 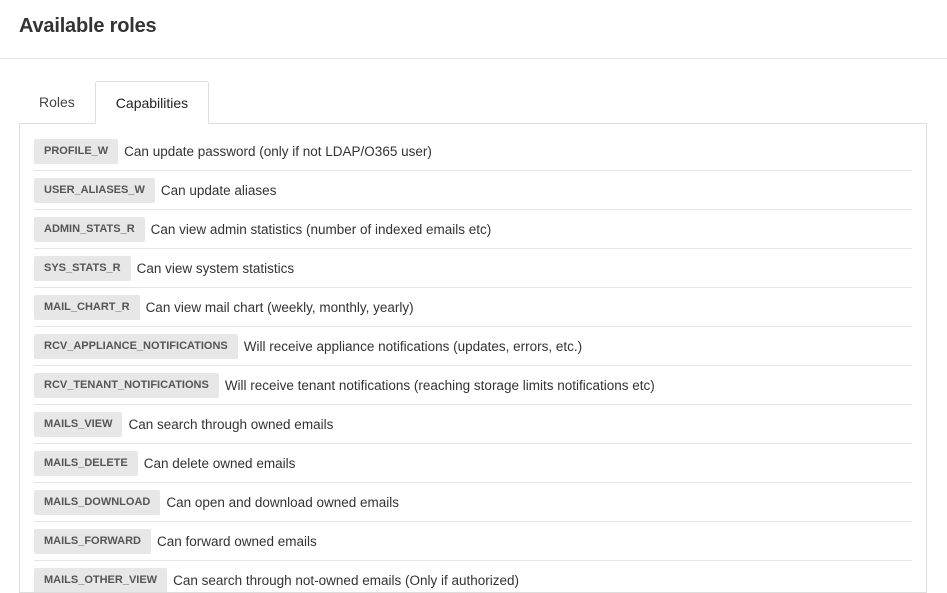 What do you see at coordinates (152, 102) in the screenshot?
I see `tab-capabilities: Capabilities` at bounding box center [152, 102].